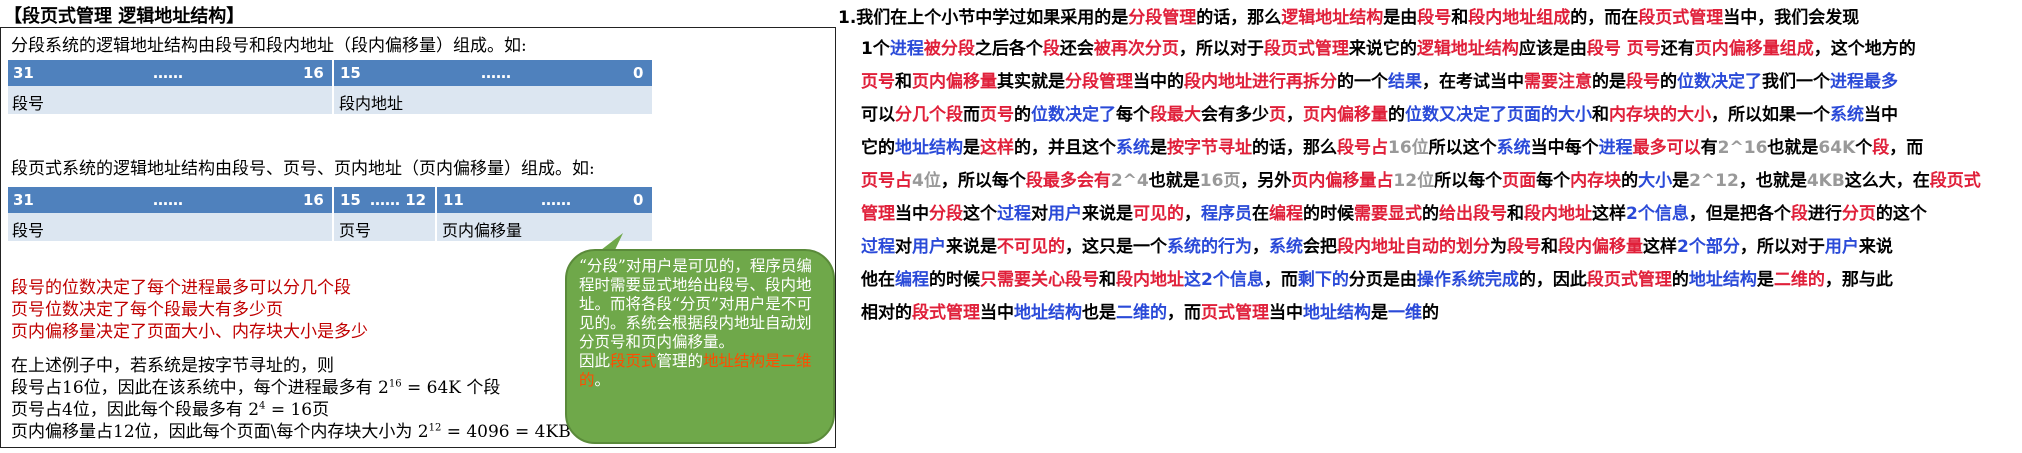  I want to click on notes-segment: 为, so click(1498, 247).